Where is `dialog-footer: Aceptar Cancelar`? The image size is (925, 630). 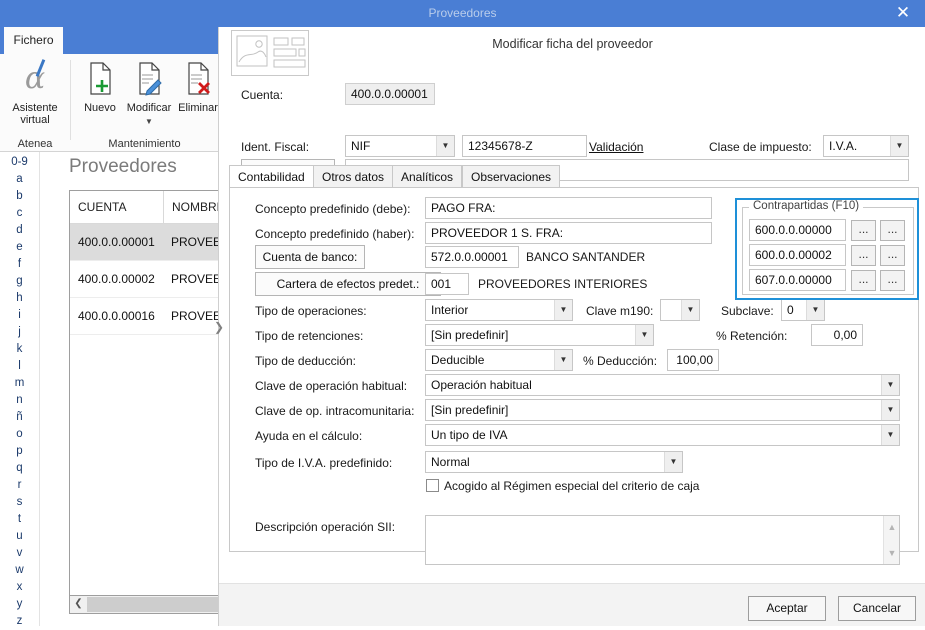 dialog-footer: Aceptar Cancelar is located at coordinates (572, 604).